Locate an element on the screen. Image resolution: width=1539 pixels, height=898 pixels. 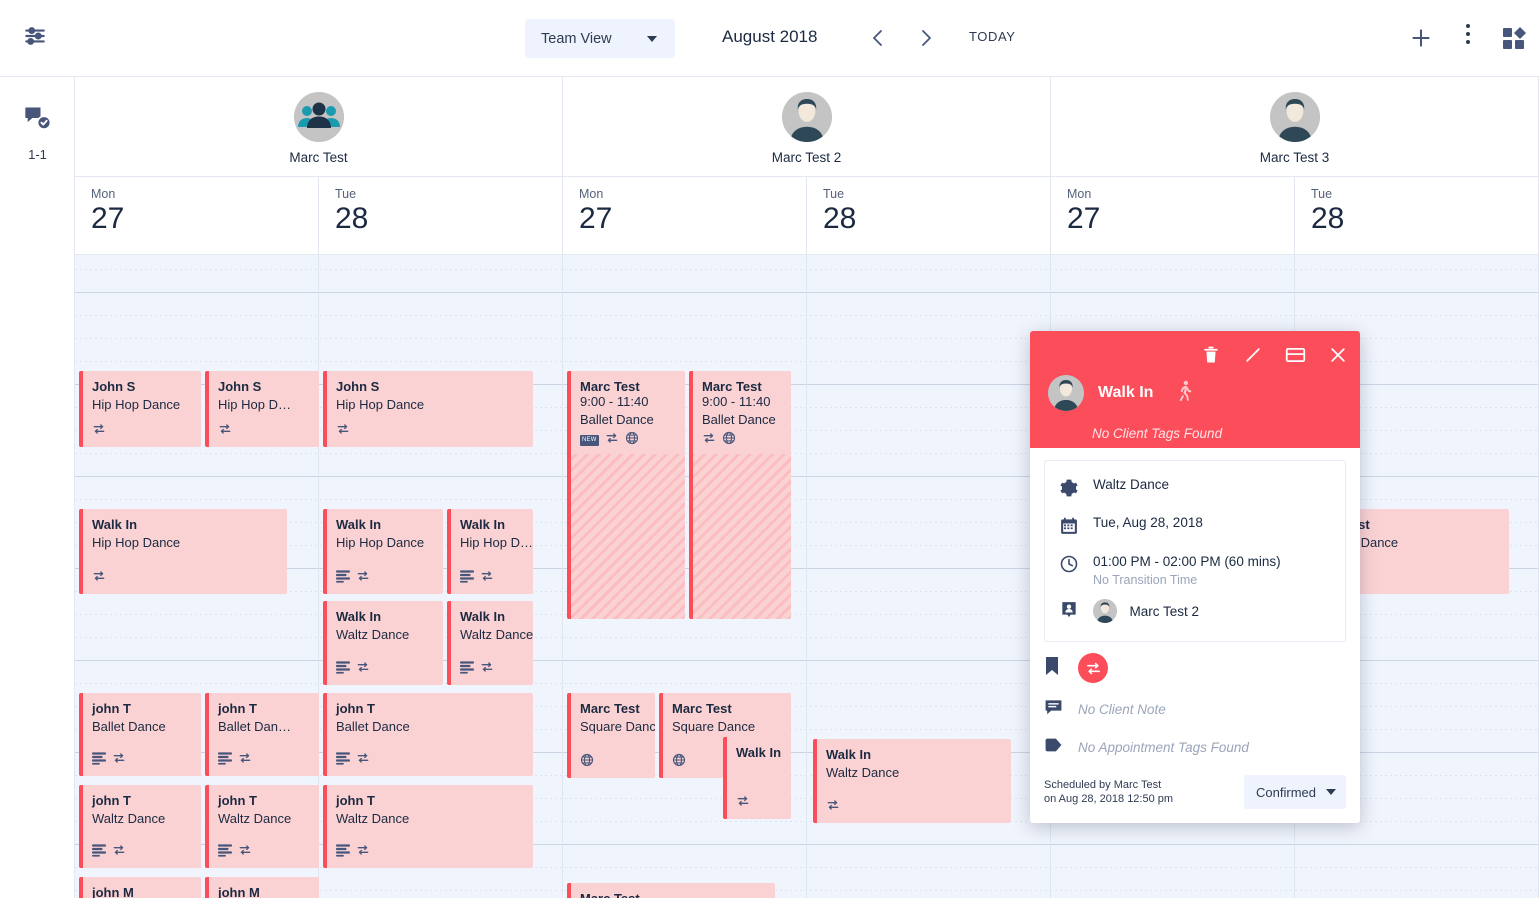
appointment-card: Marc Test 9:00 - 11:40 Ballet Dance is located at coordinates (740, 495).